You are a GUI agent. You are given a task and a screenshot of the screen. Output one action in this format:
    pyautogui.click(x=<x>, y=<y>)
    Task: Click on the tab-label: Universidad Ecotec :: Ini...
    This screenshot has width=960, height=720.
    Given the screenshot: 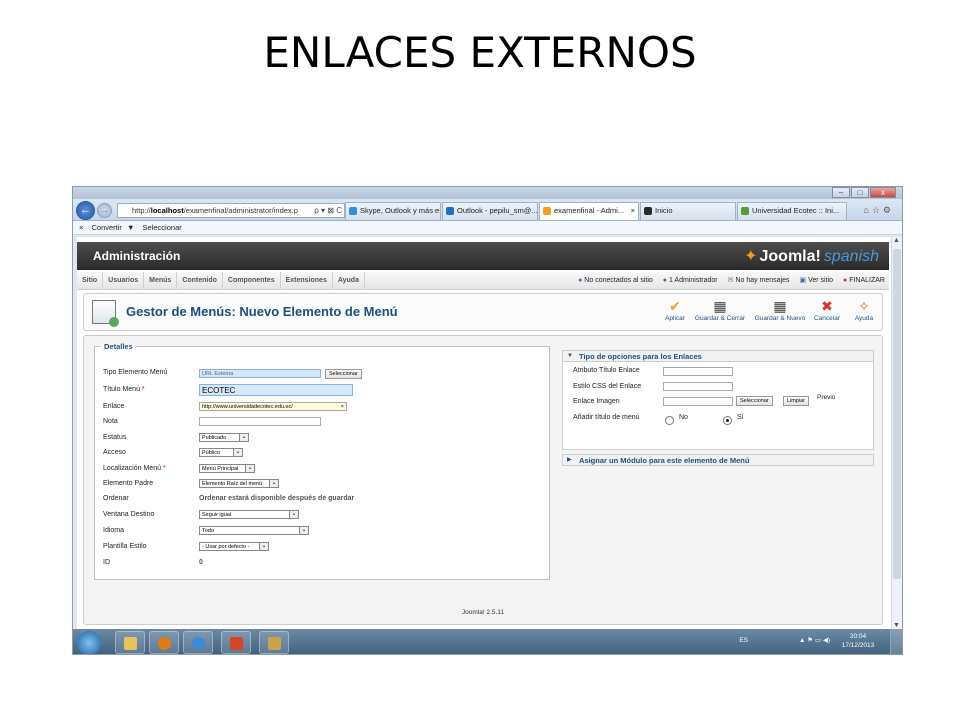 What is the action you would take?
    pyautogui.click(x=796, y=210)
    